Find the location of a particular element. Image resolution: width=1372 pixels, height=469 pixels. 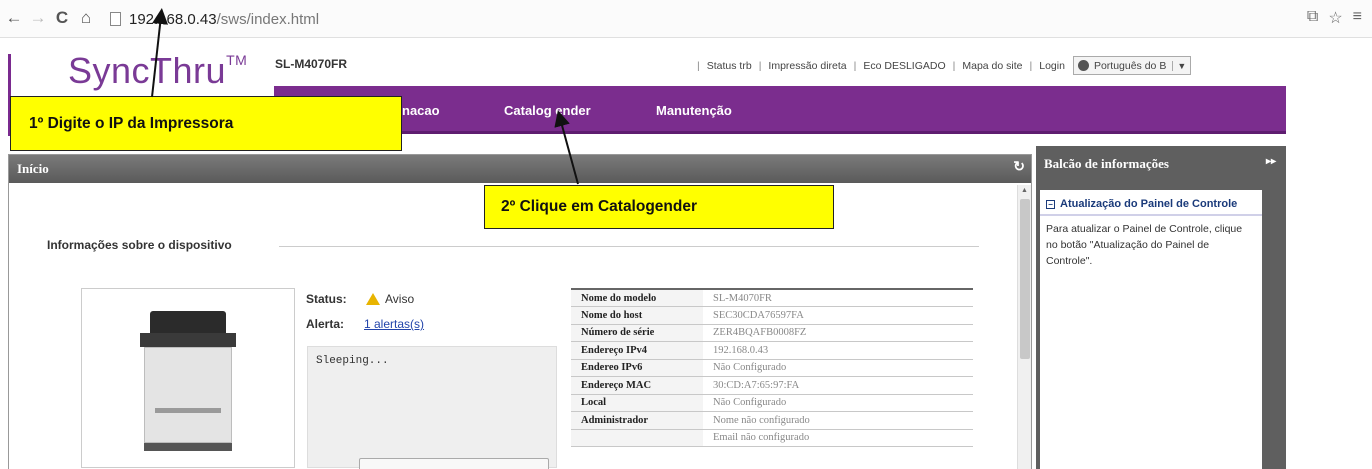

home-icon: ⌂ is located at coordinates (86, 18).